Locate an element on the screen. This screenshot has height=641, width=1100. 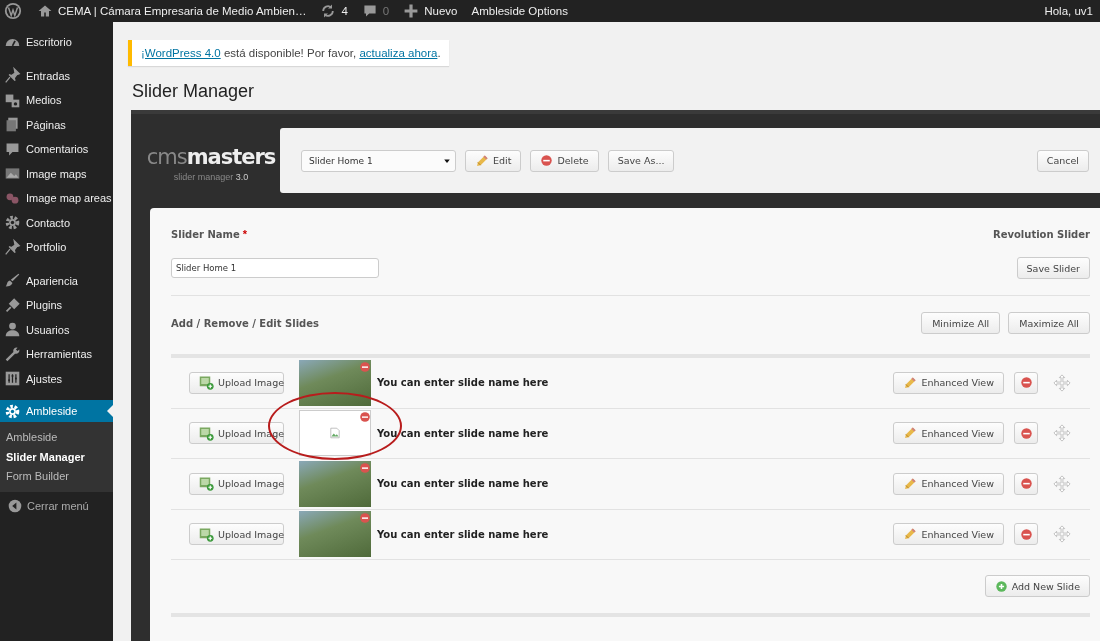
sidebar-item: Medios is located at coordinates (56, 100).